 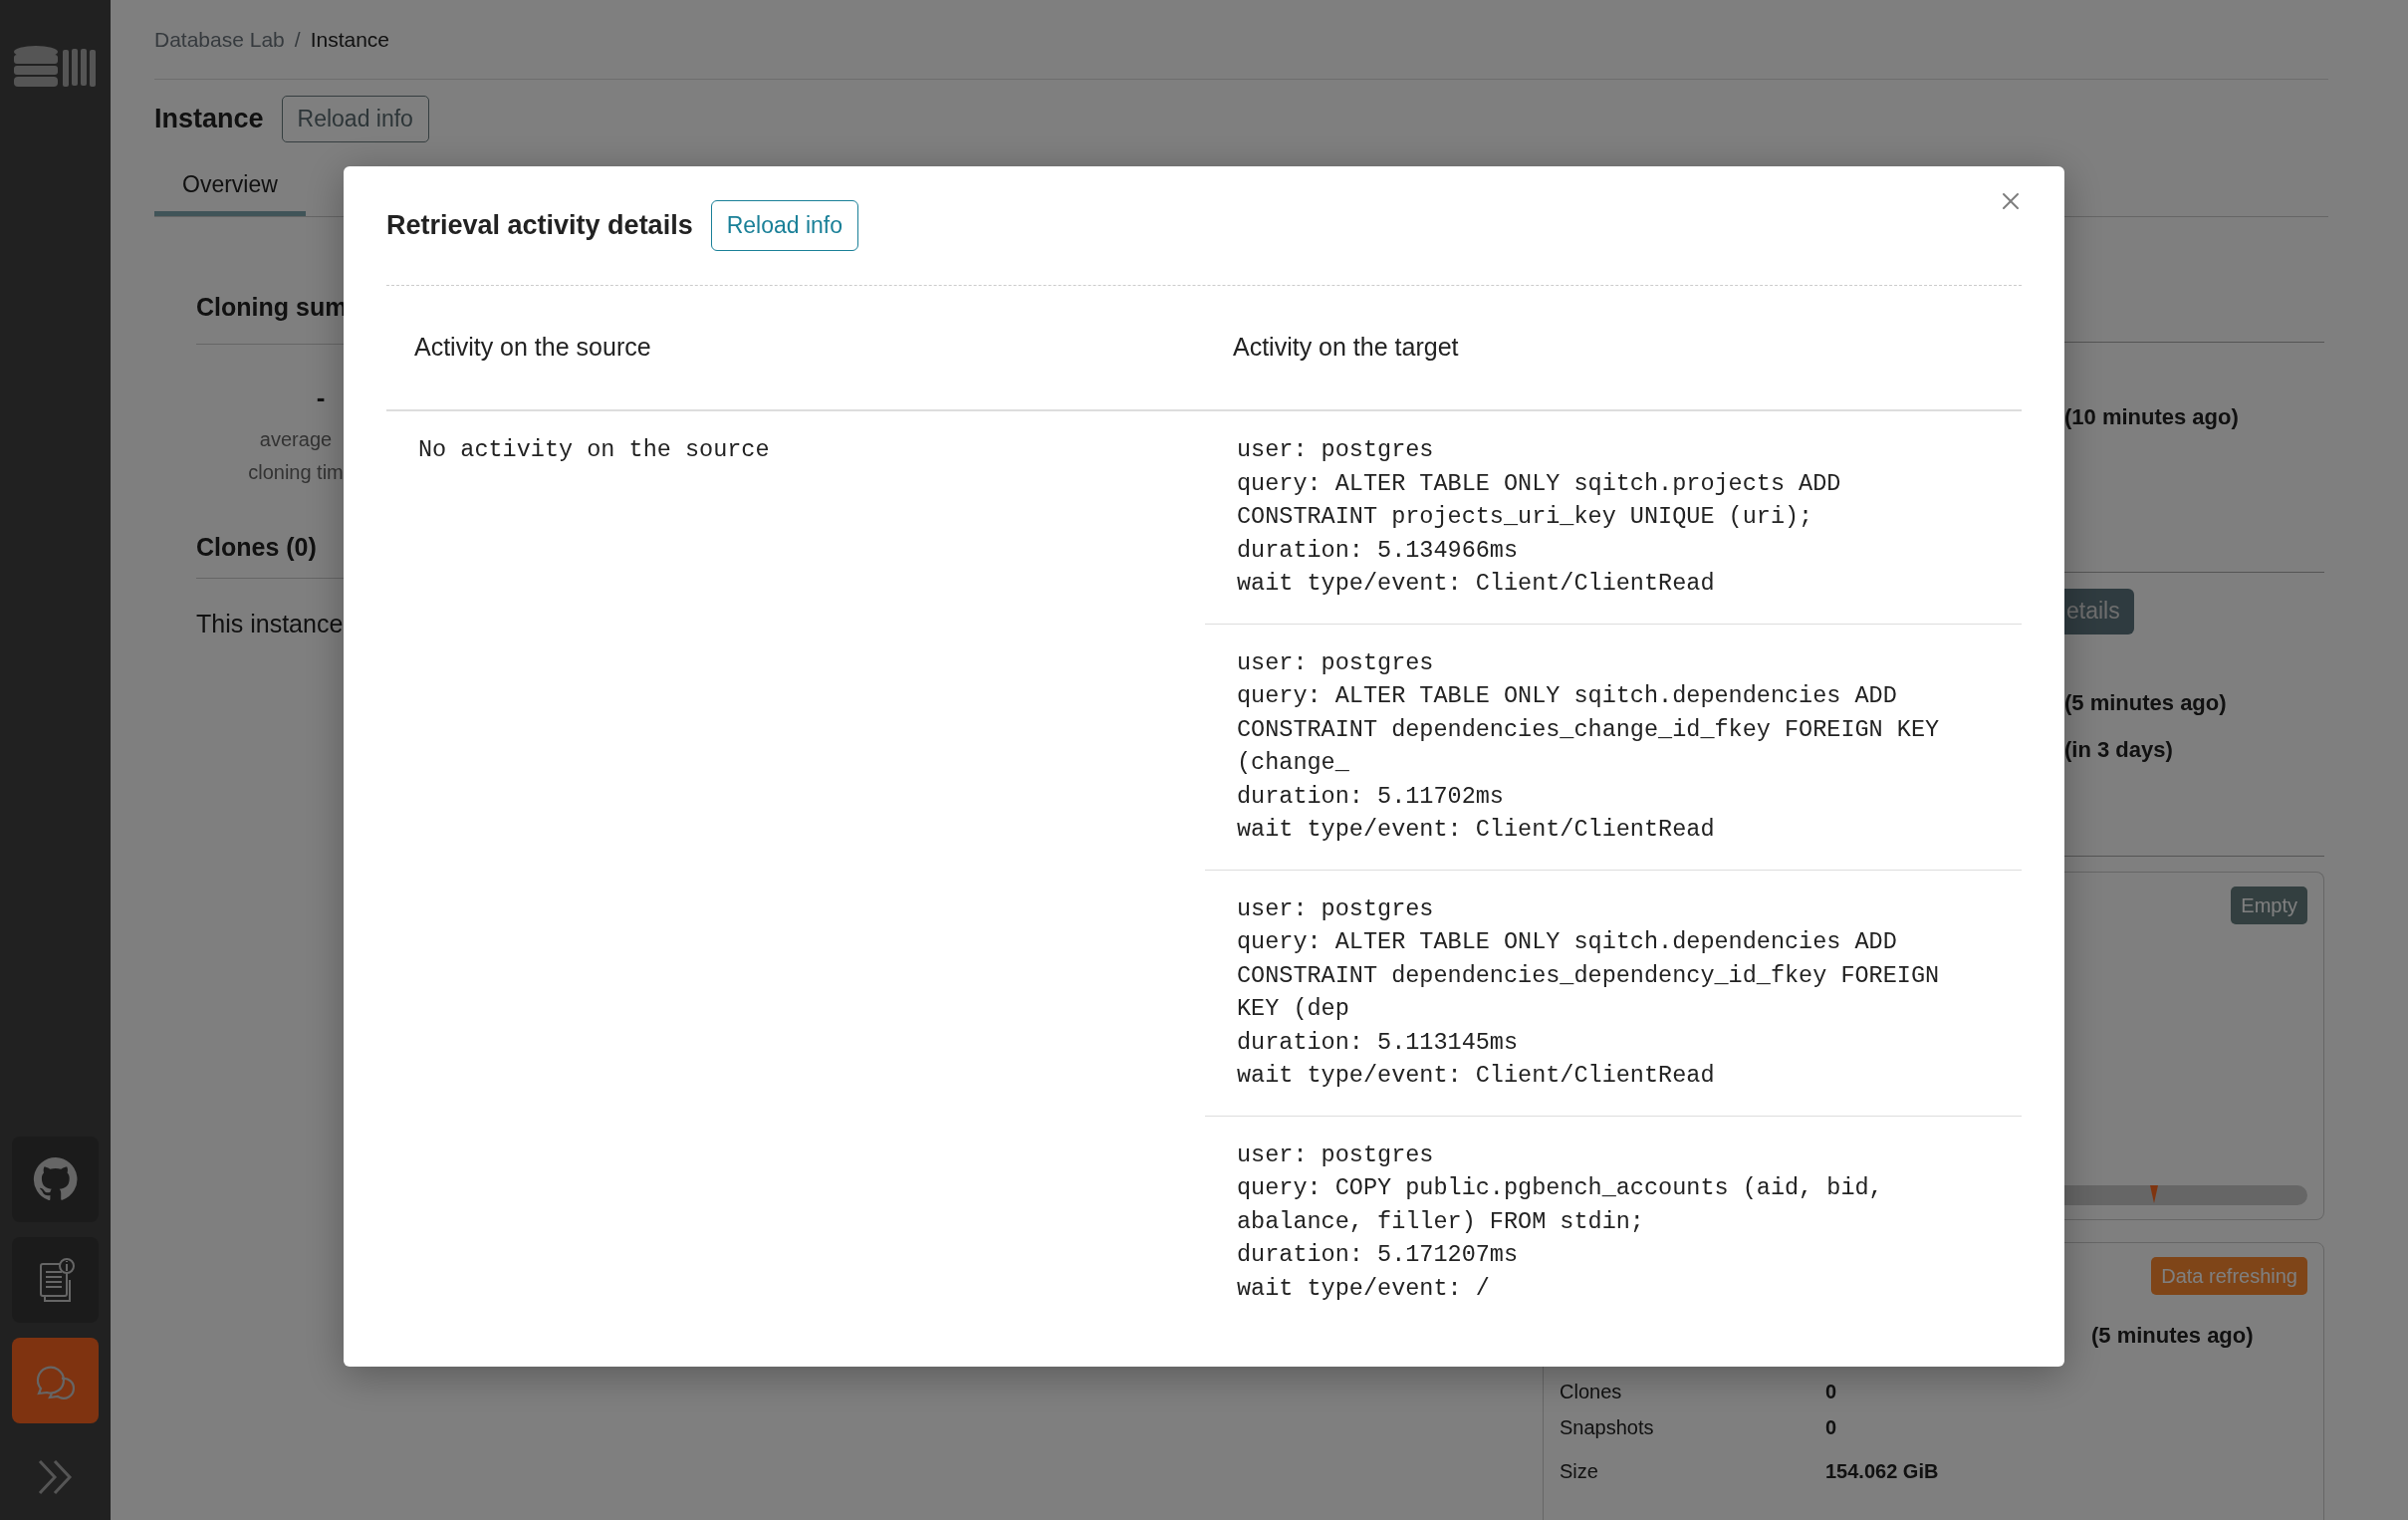 What do you see at coordinates (2099, 611) in the screenshot?
I see `details-button: etails` at bounding box center [2099, 611].